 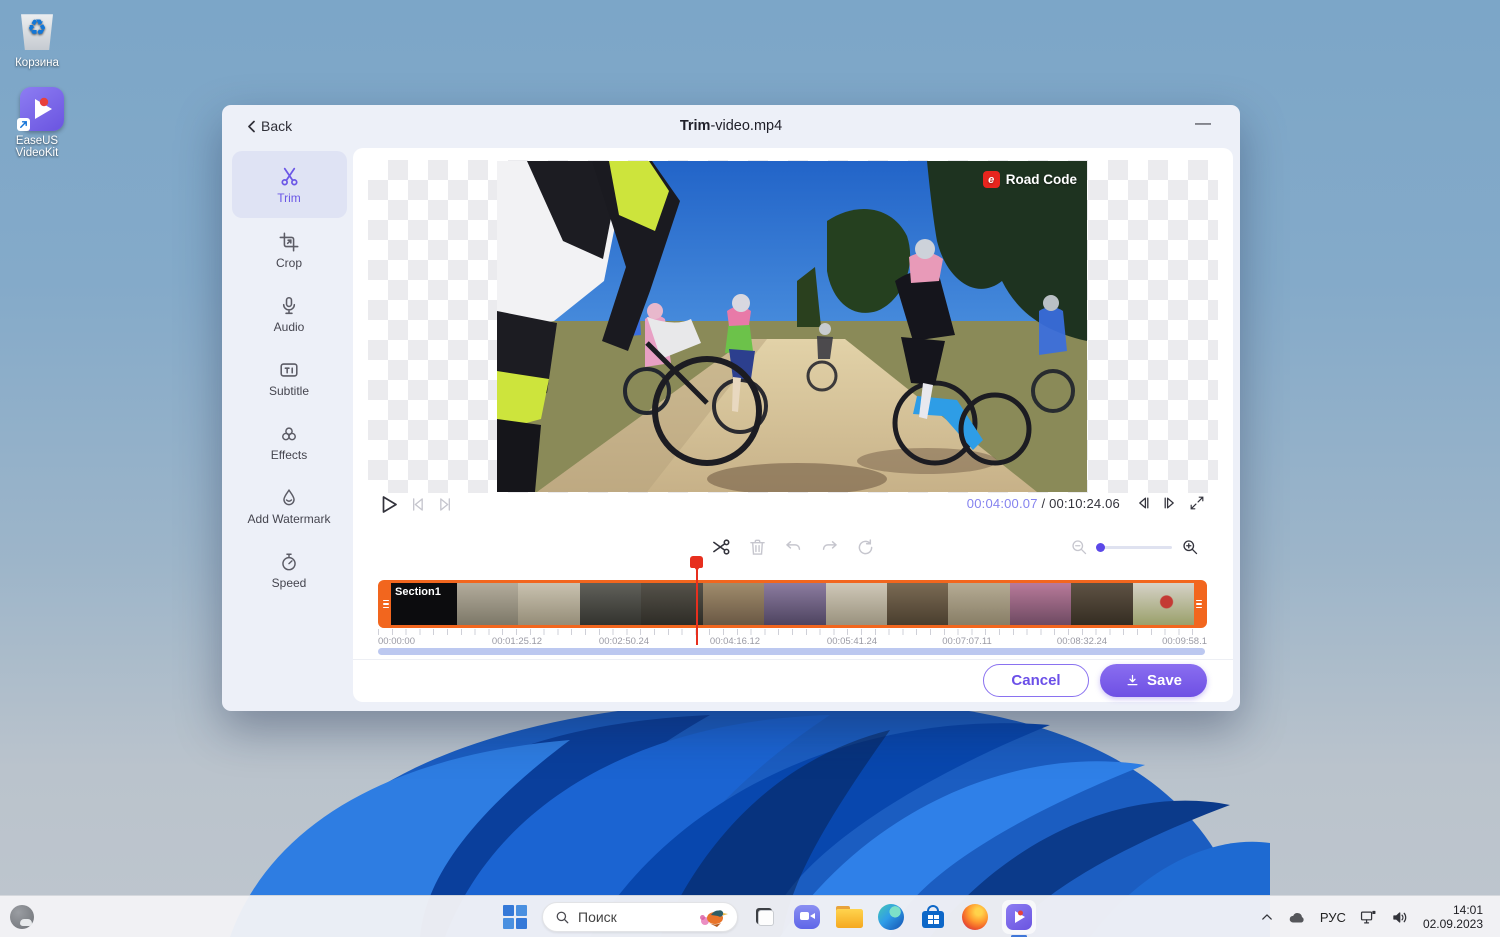 What do you see at coordinates (1400, 917) in the screenshot?
I see `volume-icon` at bounding box center [1400, 917].